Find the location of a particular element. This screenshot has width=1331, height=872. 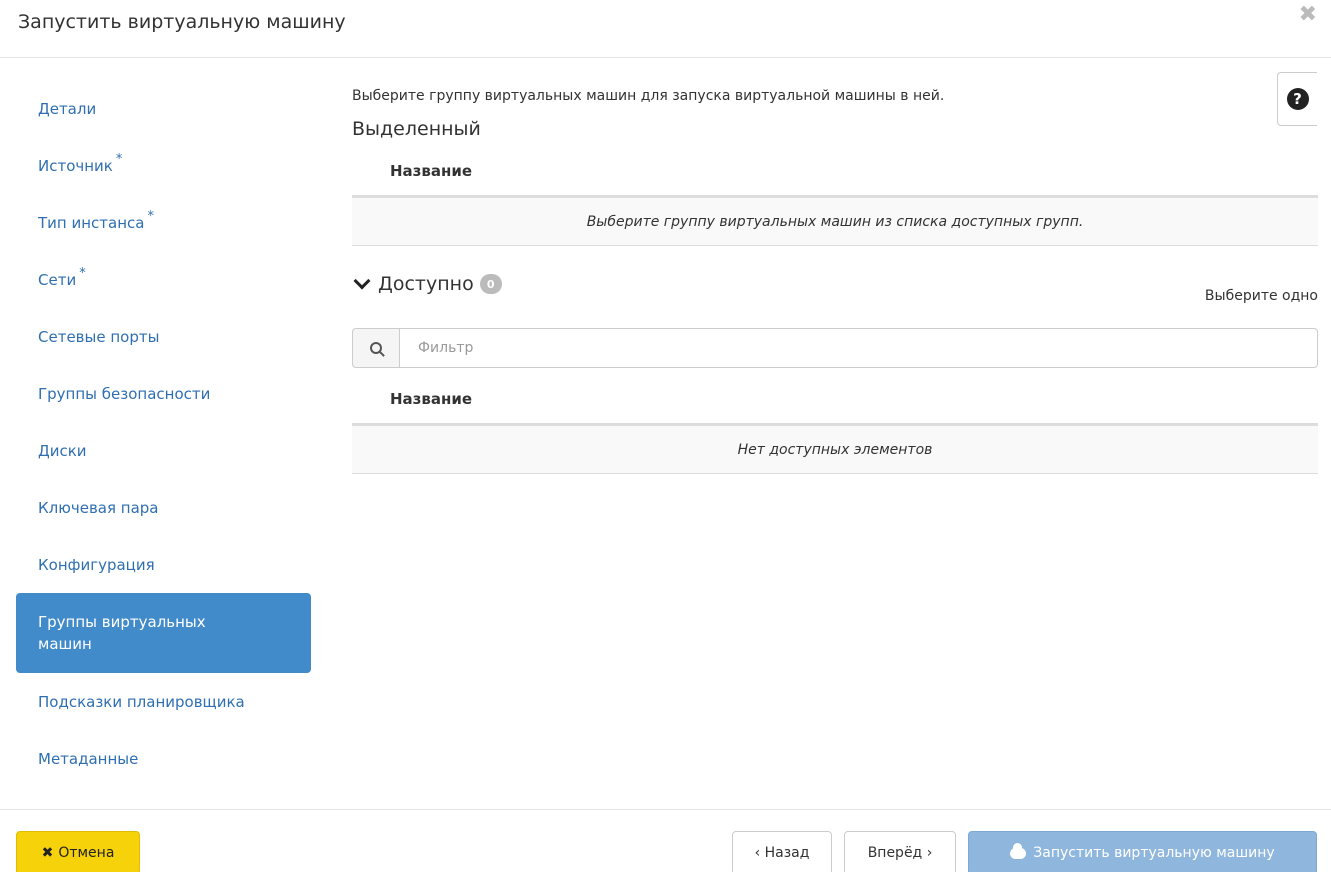

help-button: ? is located at coordinates (1297, 99).